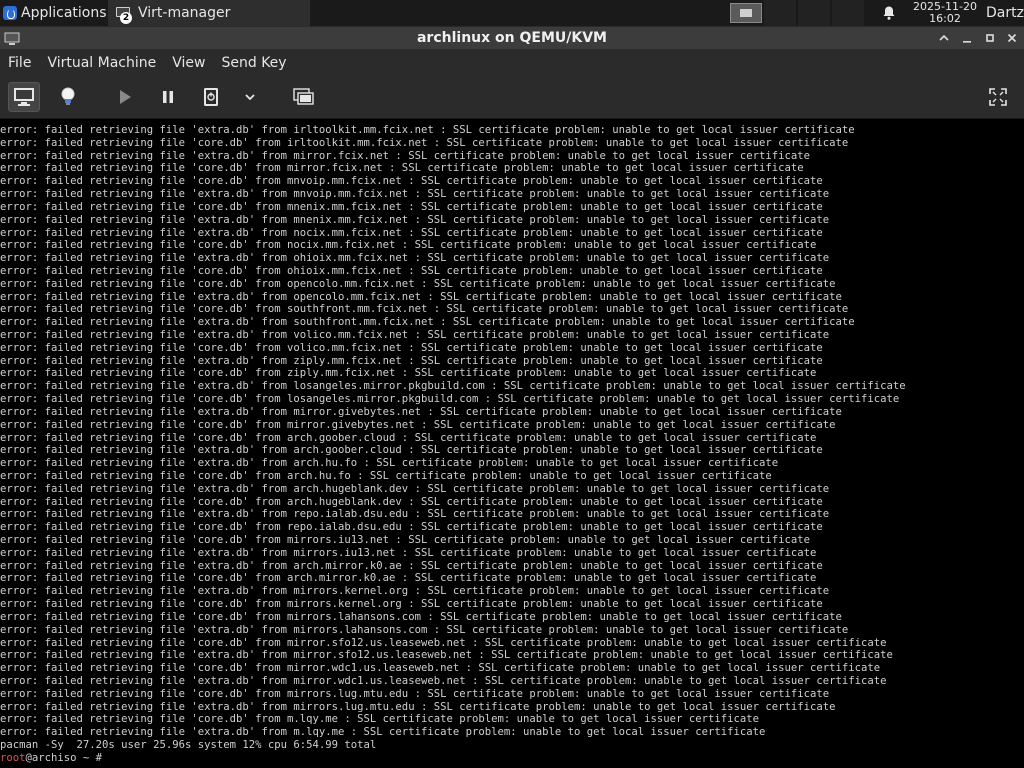 The image size is (1024, 768). I want to click on pause-button, so click(168, 97).